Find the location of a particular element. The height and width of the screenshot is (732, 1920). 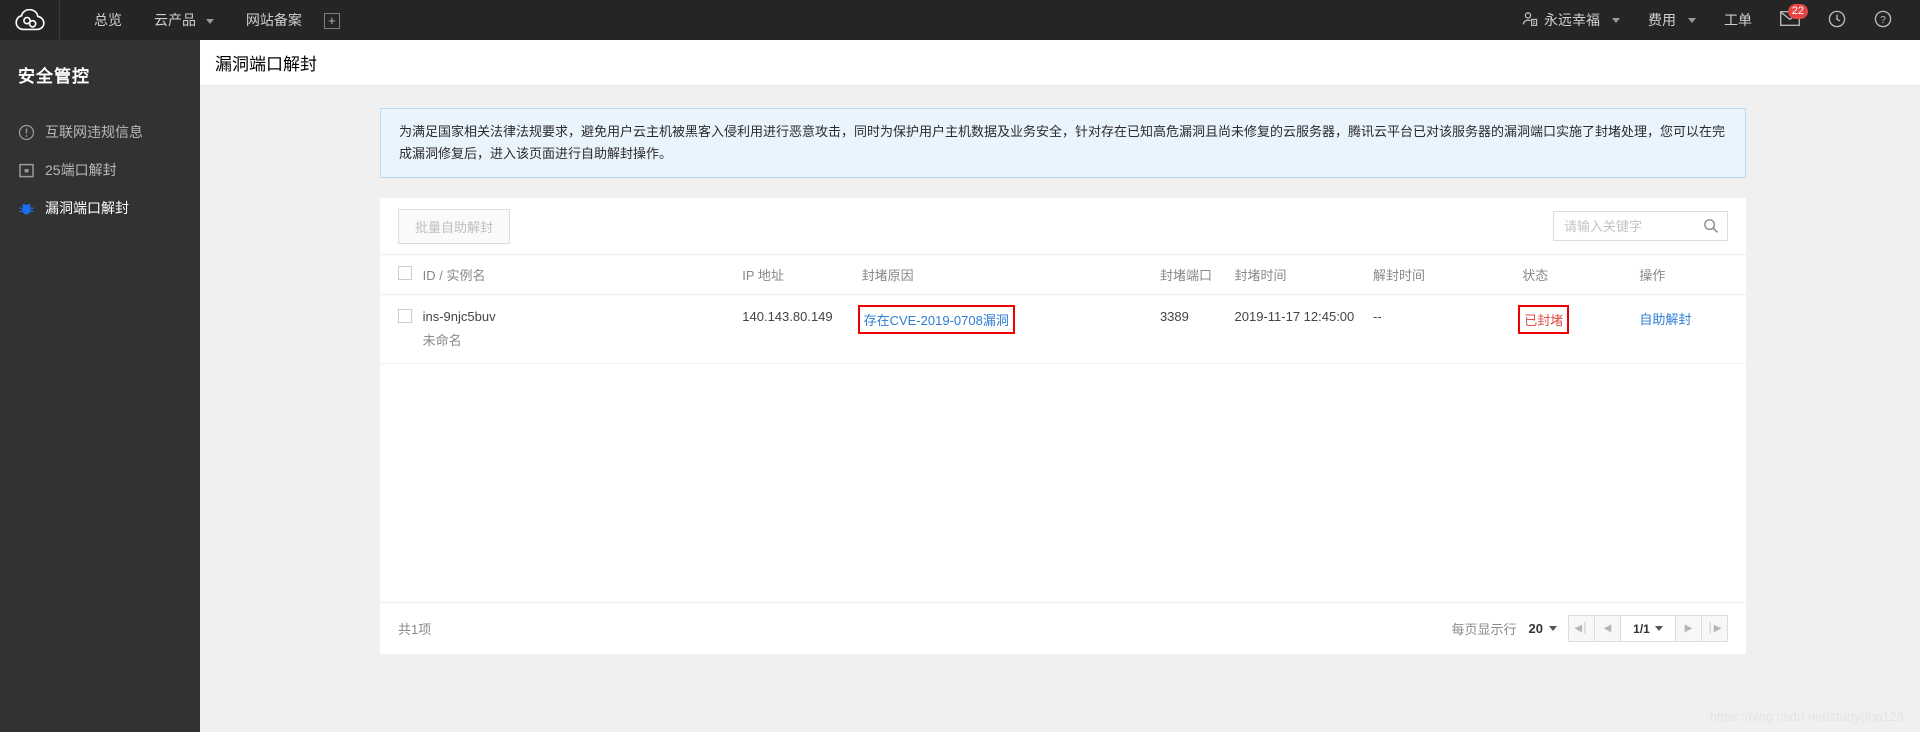

sidebar-item-internet-violations: 互联网违规信息 is located at coordinates (100, 132).